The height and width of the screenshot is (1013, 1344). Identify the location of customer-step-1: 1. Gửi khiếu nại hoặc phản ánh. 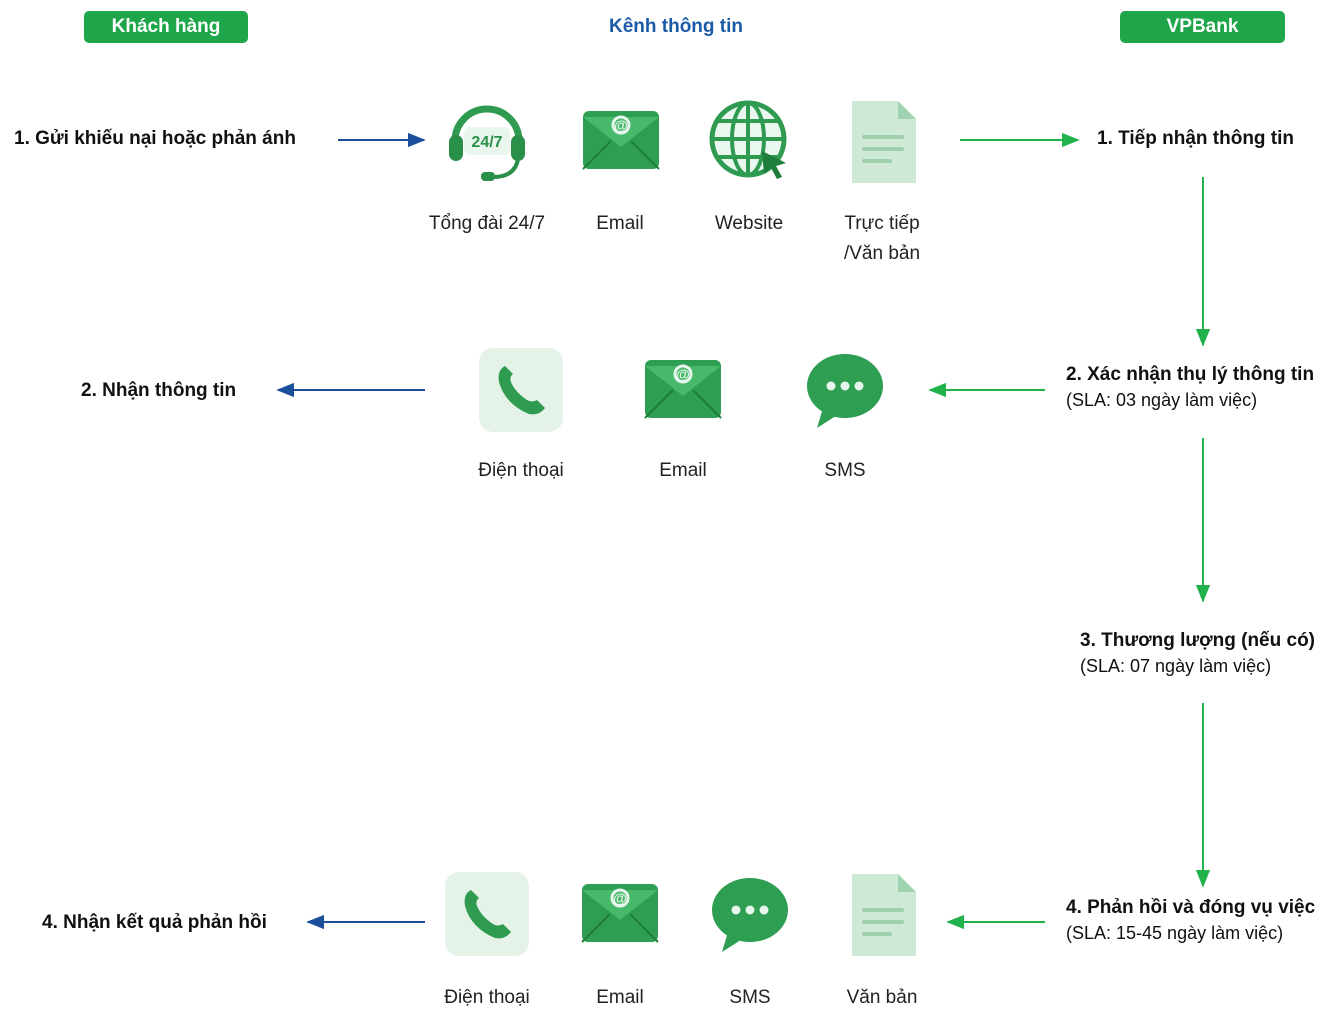
(155, 138).